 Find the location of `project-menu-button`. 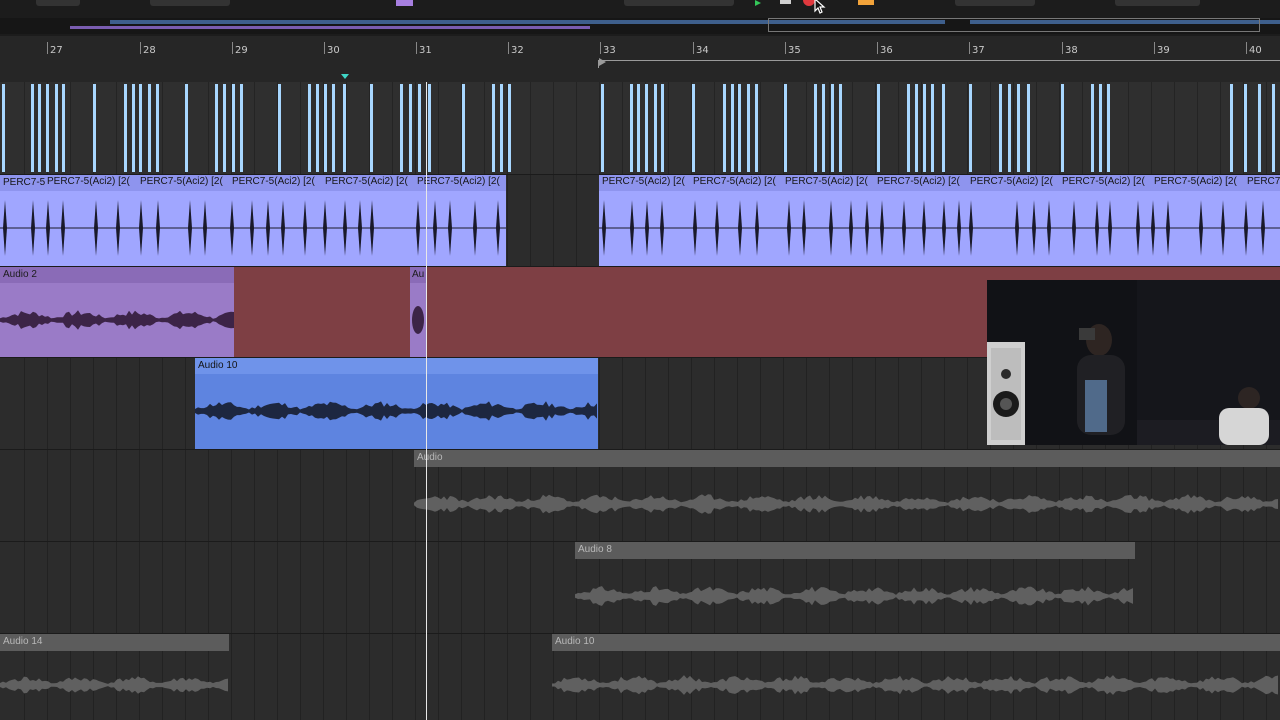

project-menu-button is located at coordinates (58, 3).